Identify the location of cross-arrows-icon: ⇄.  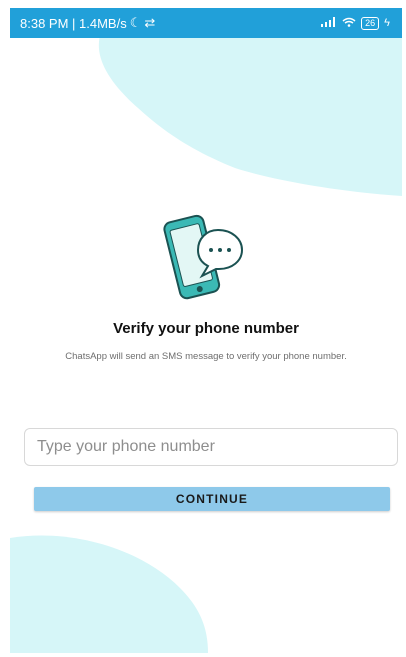
(150, 22).